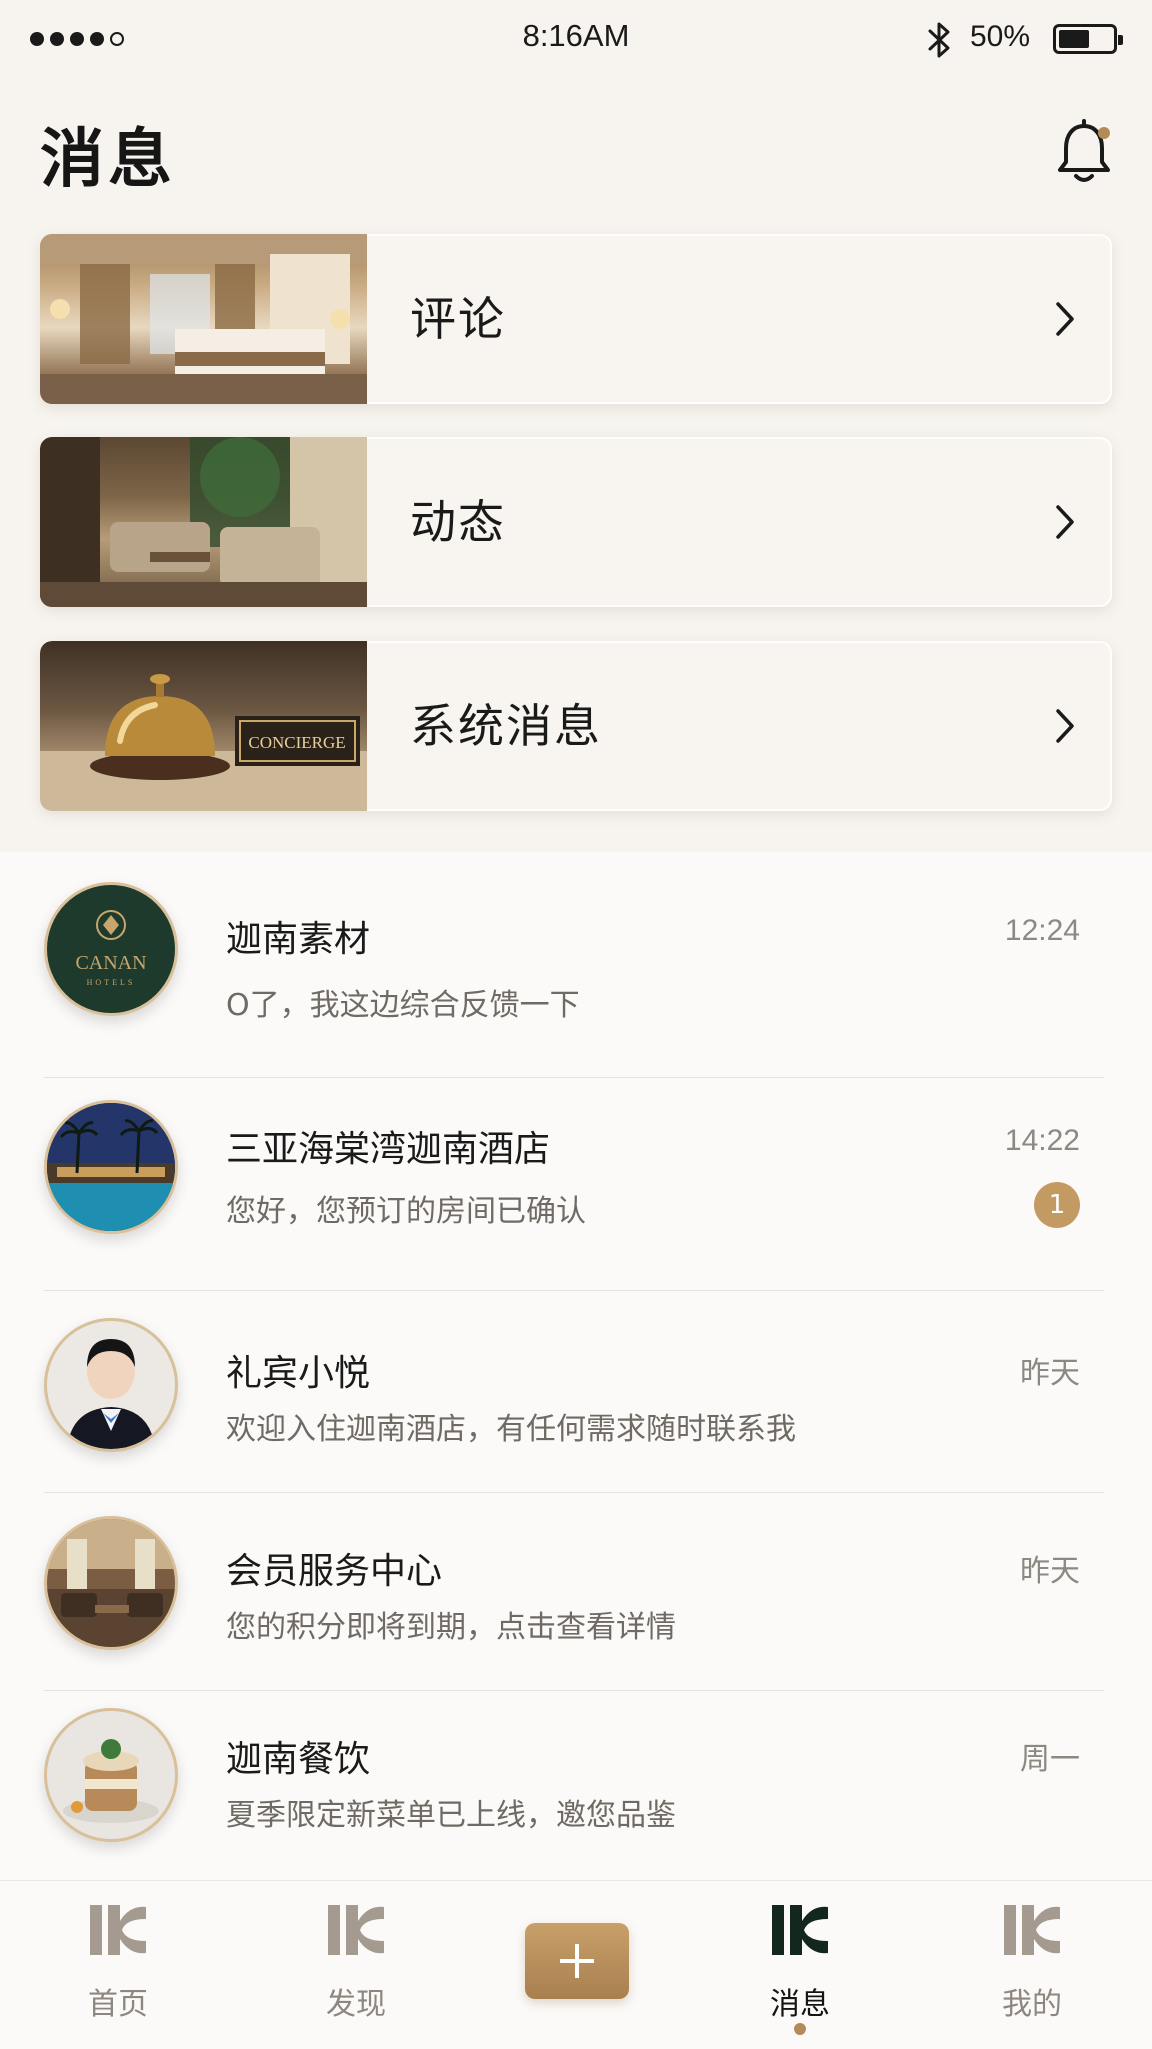 The width and height of the screenshot is (1152, 2049). I want to click on list-item: 迦南餐饮 夏季限定新菜单已上线，邀您品鉴 周一, so click(576, 1808).